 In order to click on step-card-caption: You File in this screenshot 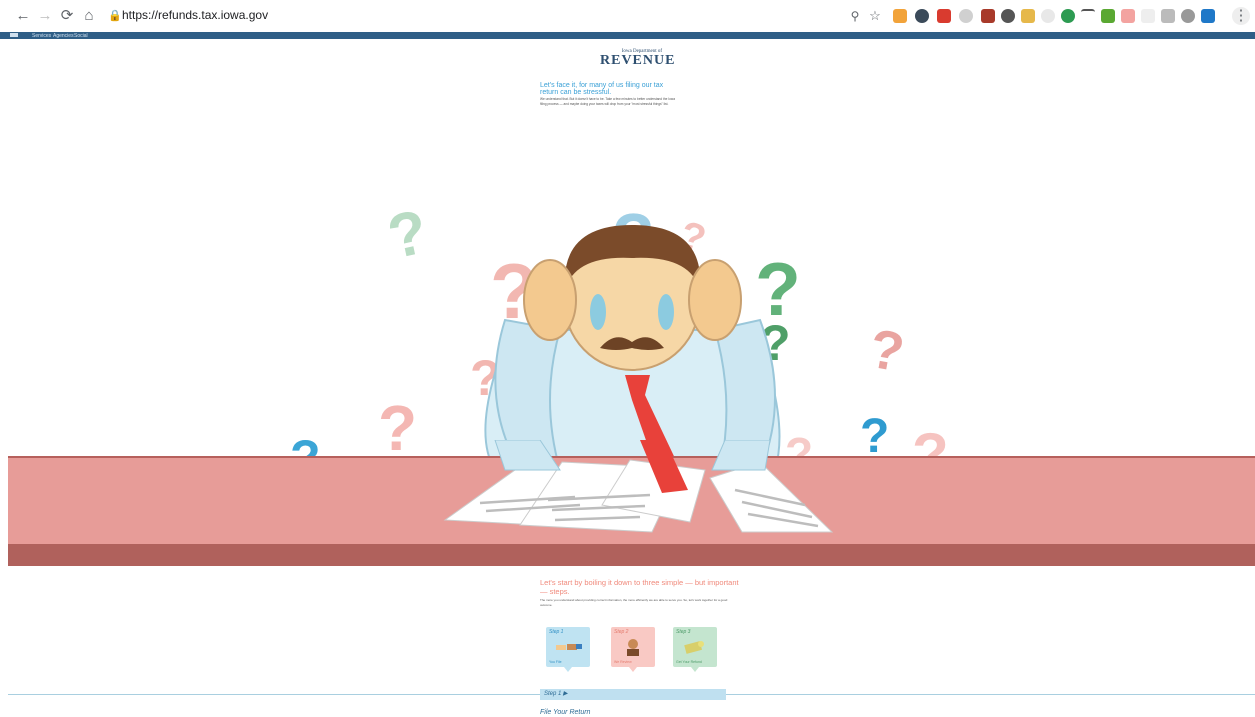, I will do `click(555, 662)`.